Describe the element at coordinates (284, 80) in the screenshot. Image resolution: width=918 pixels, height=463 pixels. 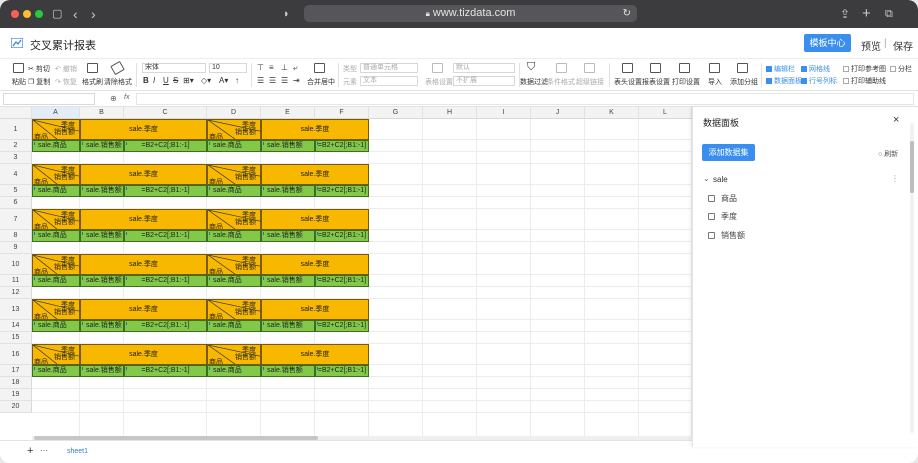
I see `align-right-icon: ☰` at that location.